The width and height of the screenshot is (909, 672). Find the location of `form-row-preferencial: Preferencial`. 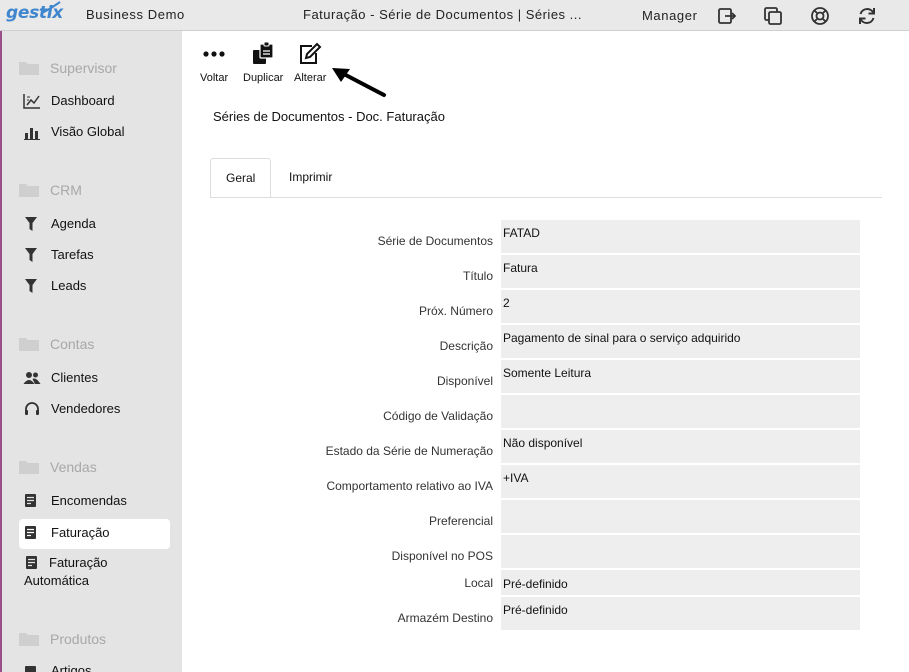

form-row-preferencial: Preferencial is located at coordinates (535, 516).